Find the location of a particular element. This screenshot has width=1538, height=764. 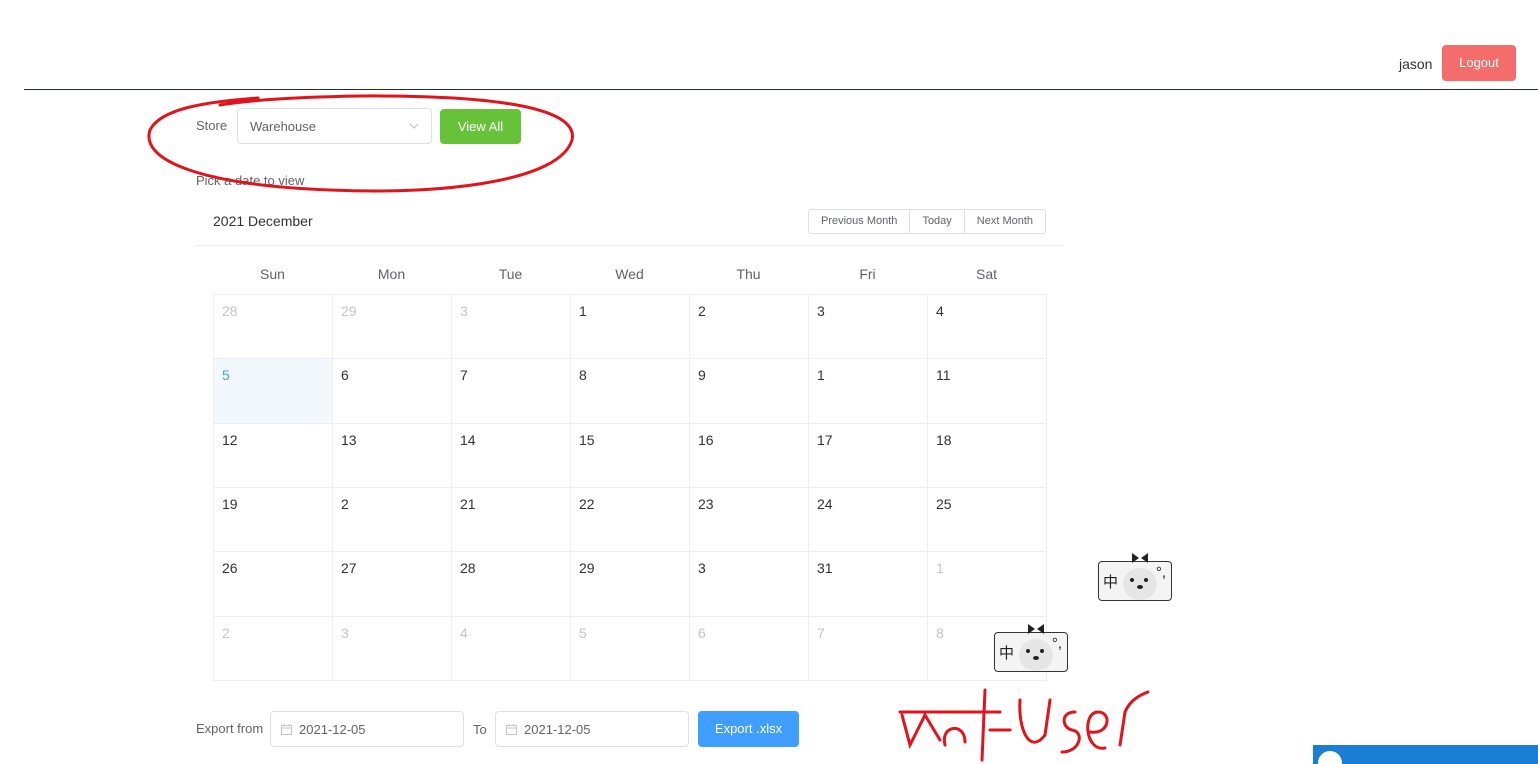

calendar-day: 22 is located at coordinates (630, 520).